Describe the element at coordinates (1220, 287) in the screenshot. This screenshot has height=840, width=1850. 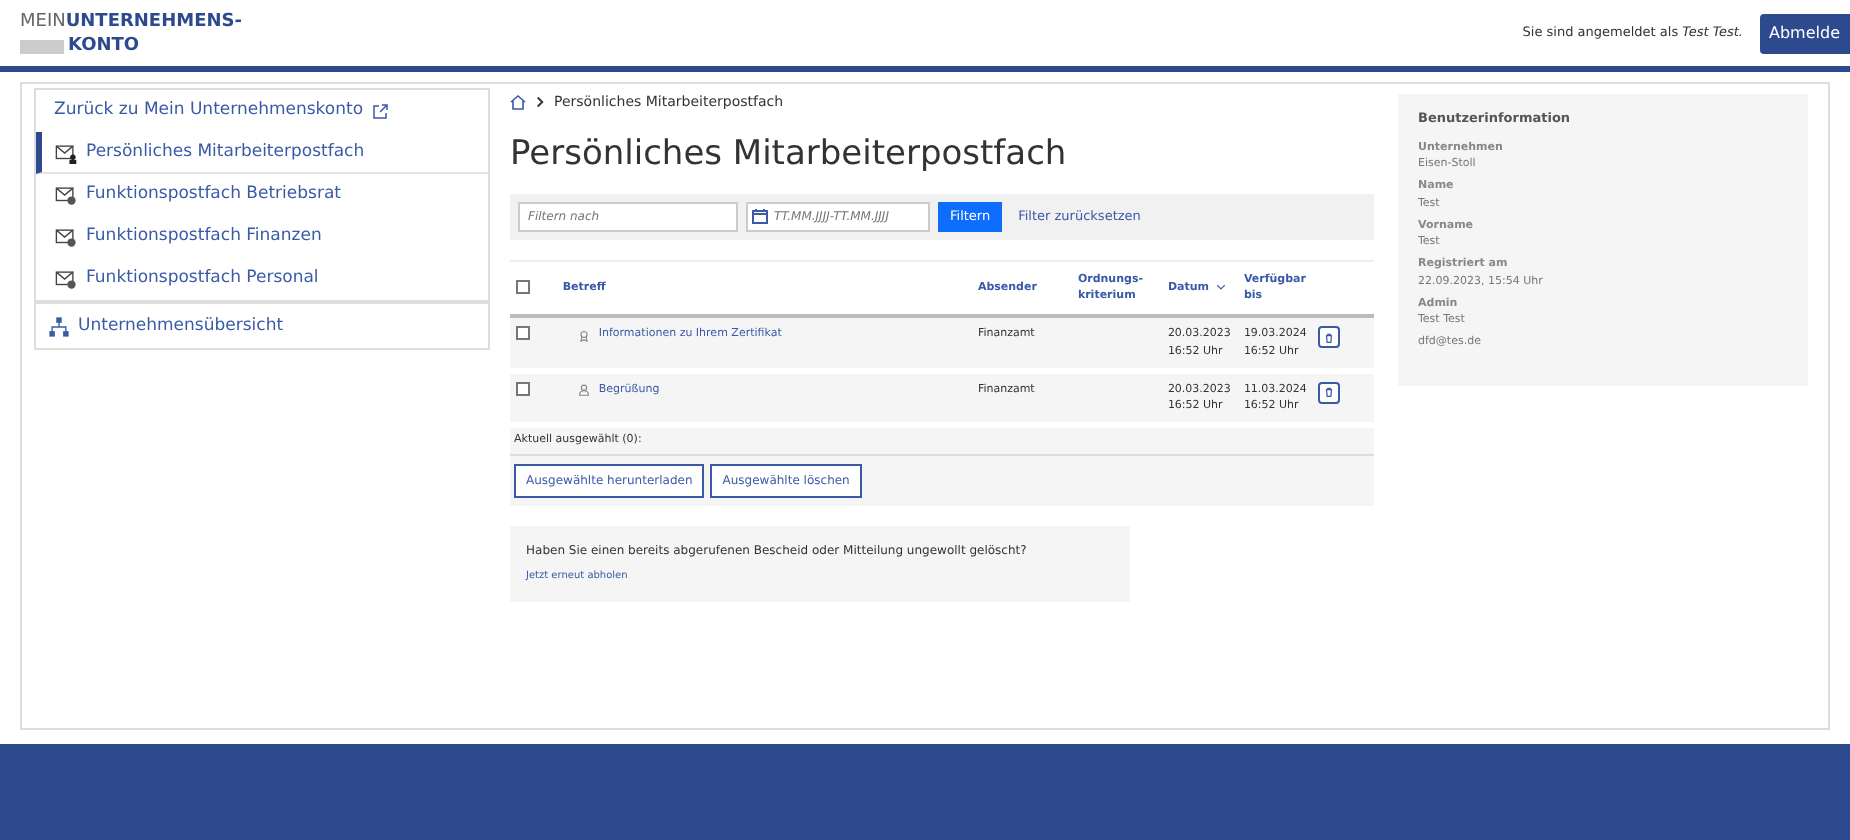
I see `caret-icon` at that location.